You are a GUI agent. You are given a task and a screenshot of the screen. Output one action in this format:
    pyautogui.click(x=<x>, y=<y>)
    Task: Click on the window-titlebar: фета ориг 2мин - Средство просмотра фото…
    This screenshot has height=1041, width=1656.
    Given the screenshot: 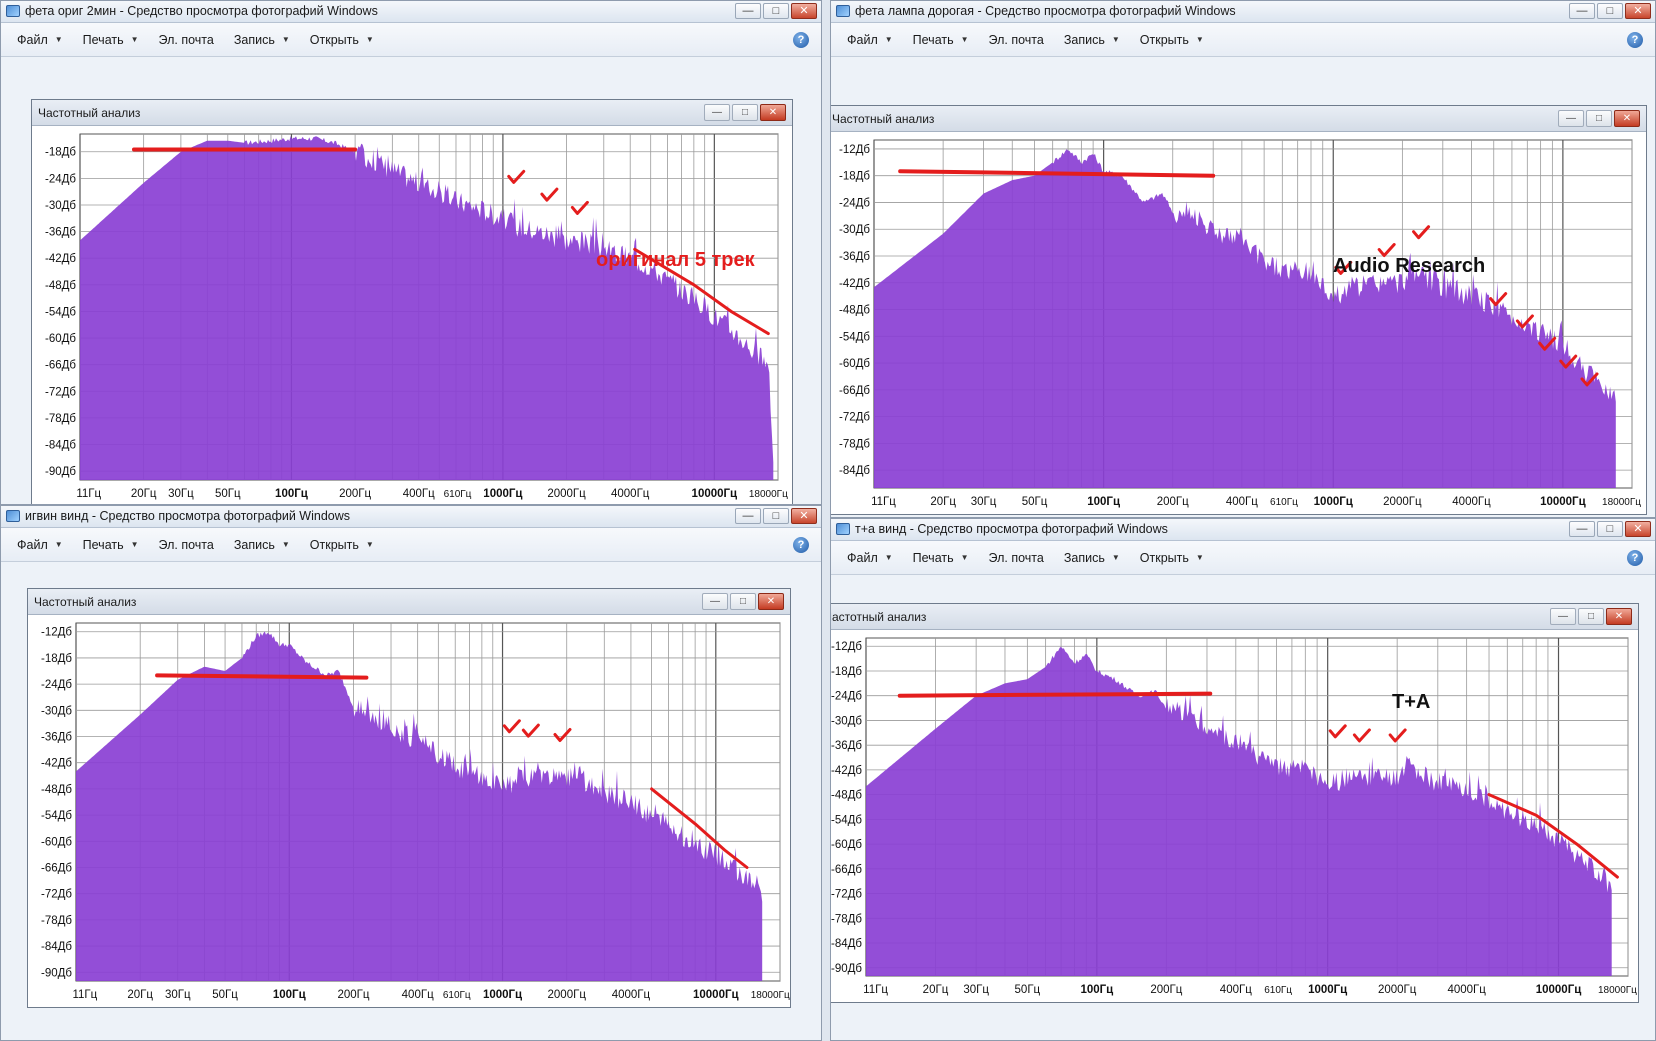 What is the action you would take?
    pyautogui.click(x=411, y=12)
    